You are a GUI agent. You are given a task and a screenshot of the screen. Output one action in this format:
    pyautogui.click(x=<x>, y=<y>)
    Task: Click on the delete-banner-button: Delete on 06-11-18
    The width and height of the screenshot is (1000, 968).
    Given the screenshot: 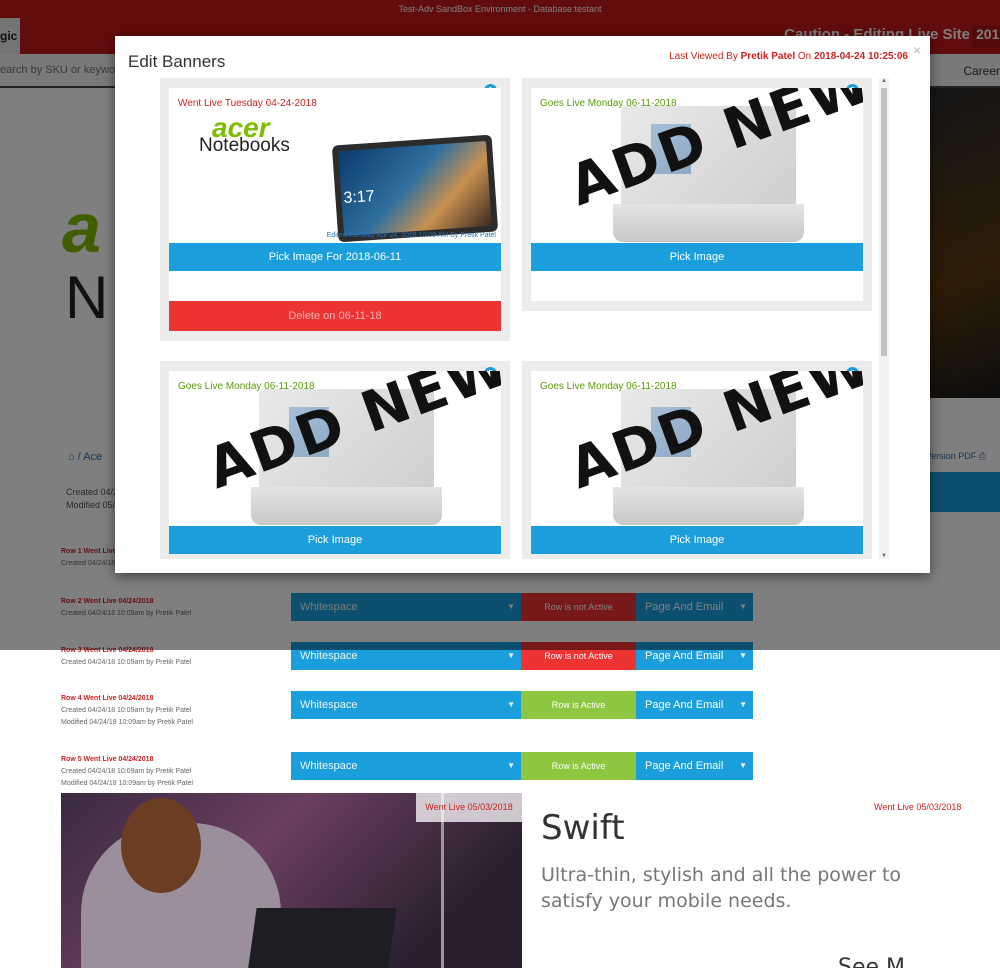 What is the action you would take?
    pyautogui.click(x=335, y=316)
    